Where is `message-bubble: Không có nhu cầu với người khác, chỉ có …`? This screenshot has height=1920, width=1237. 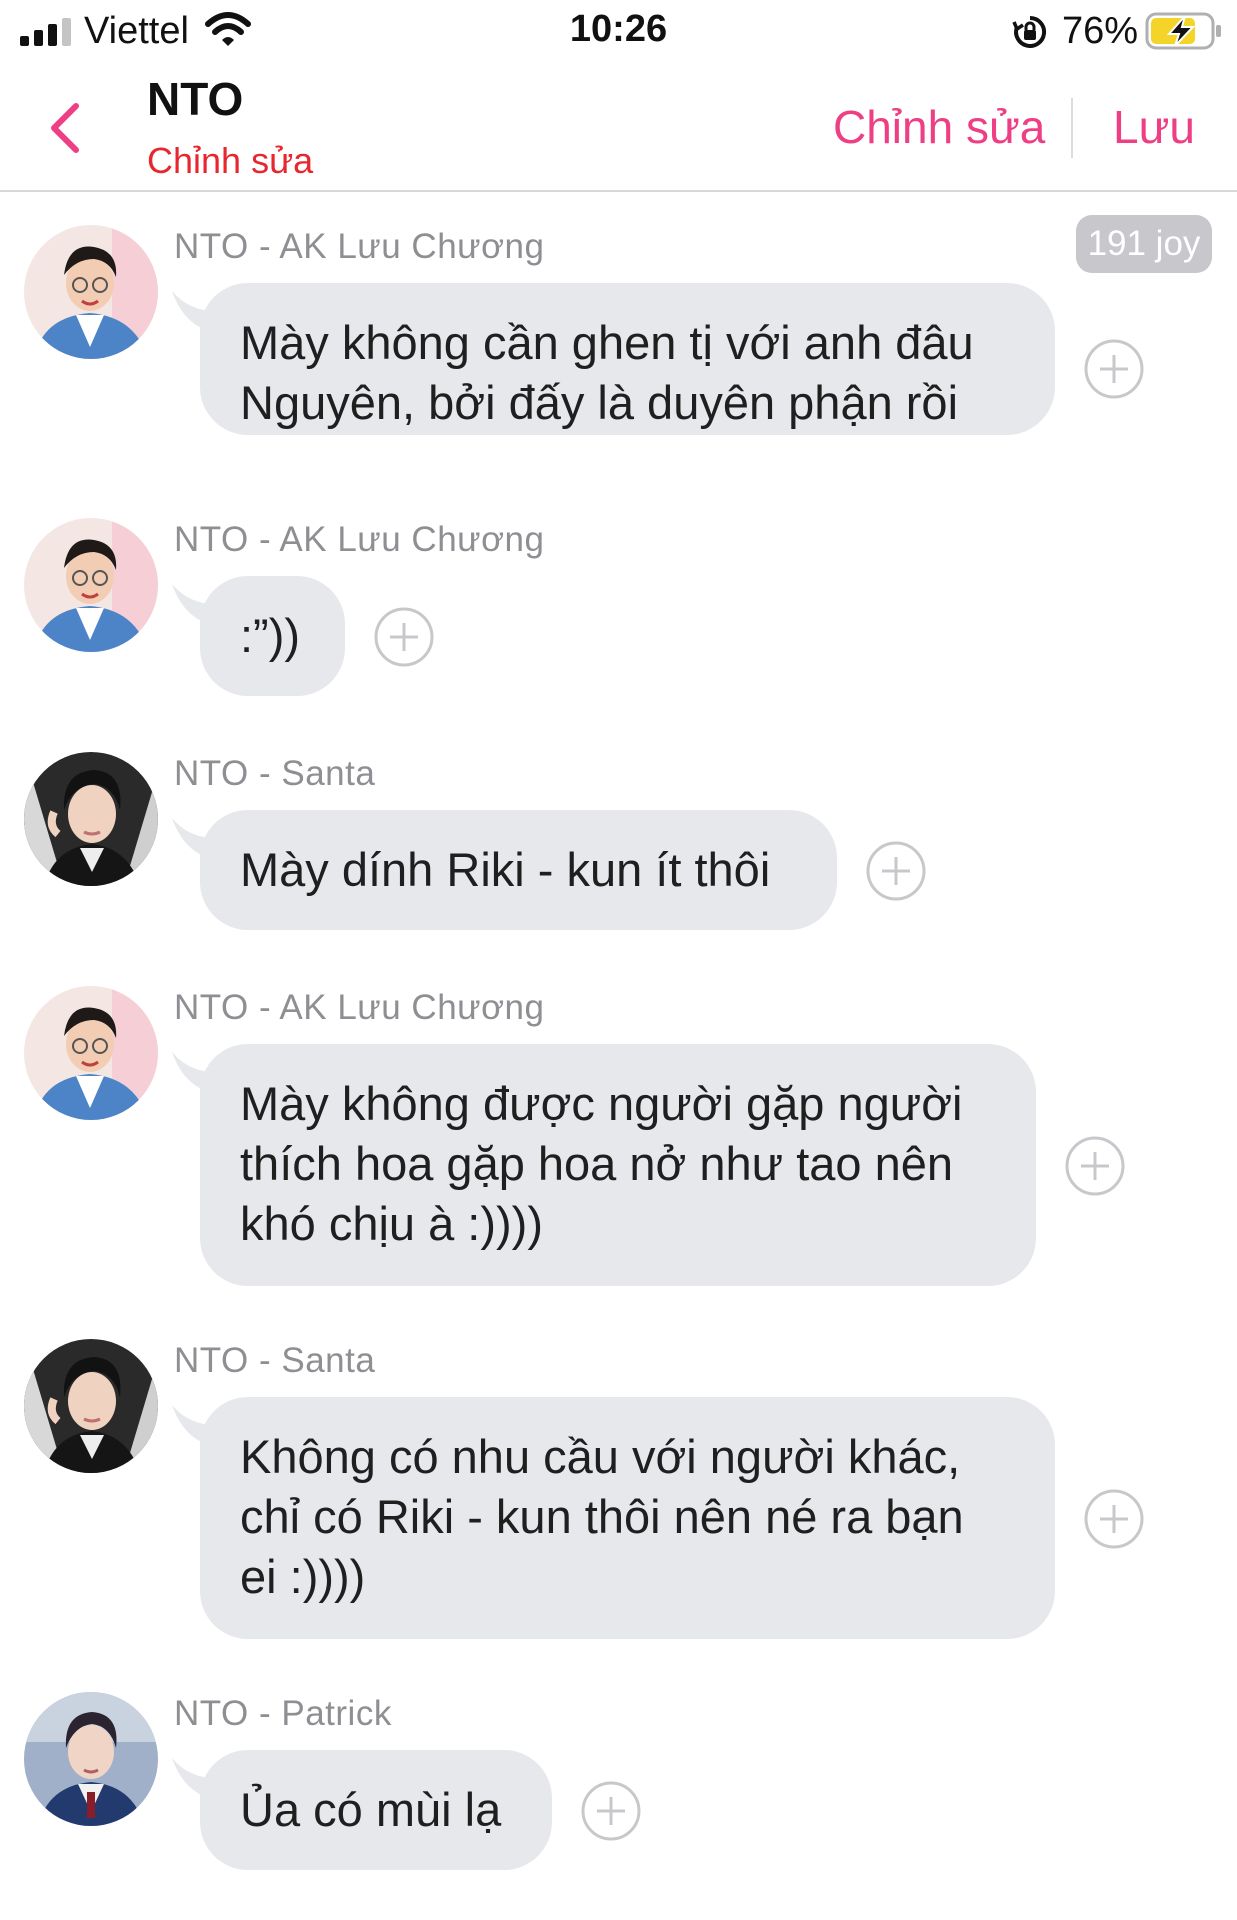
message-bubble: Không có nhu cầu với người khác, chỉ có … is located at coordinates (627, 1518).